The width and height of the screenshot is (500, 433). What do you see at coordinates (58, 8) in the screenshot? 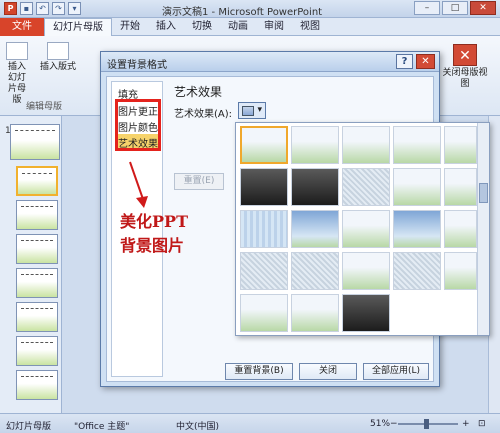
I see `redo-icon: ↷` at bounding box center [58, 8].